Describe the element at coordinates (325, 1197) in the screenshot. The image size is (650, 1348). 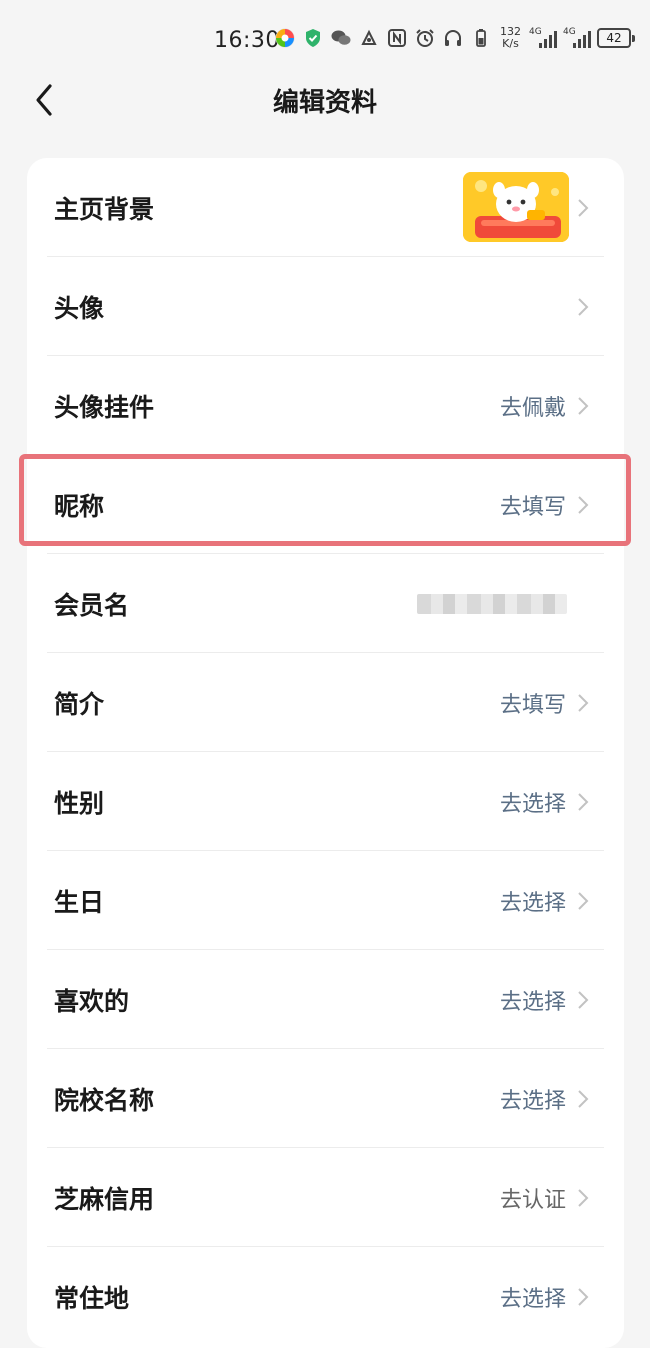
I see `row-sesame-credit: 芝麻信用 去认证` at that location.